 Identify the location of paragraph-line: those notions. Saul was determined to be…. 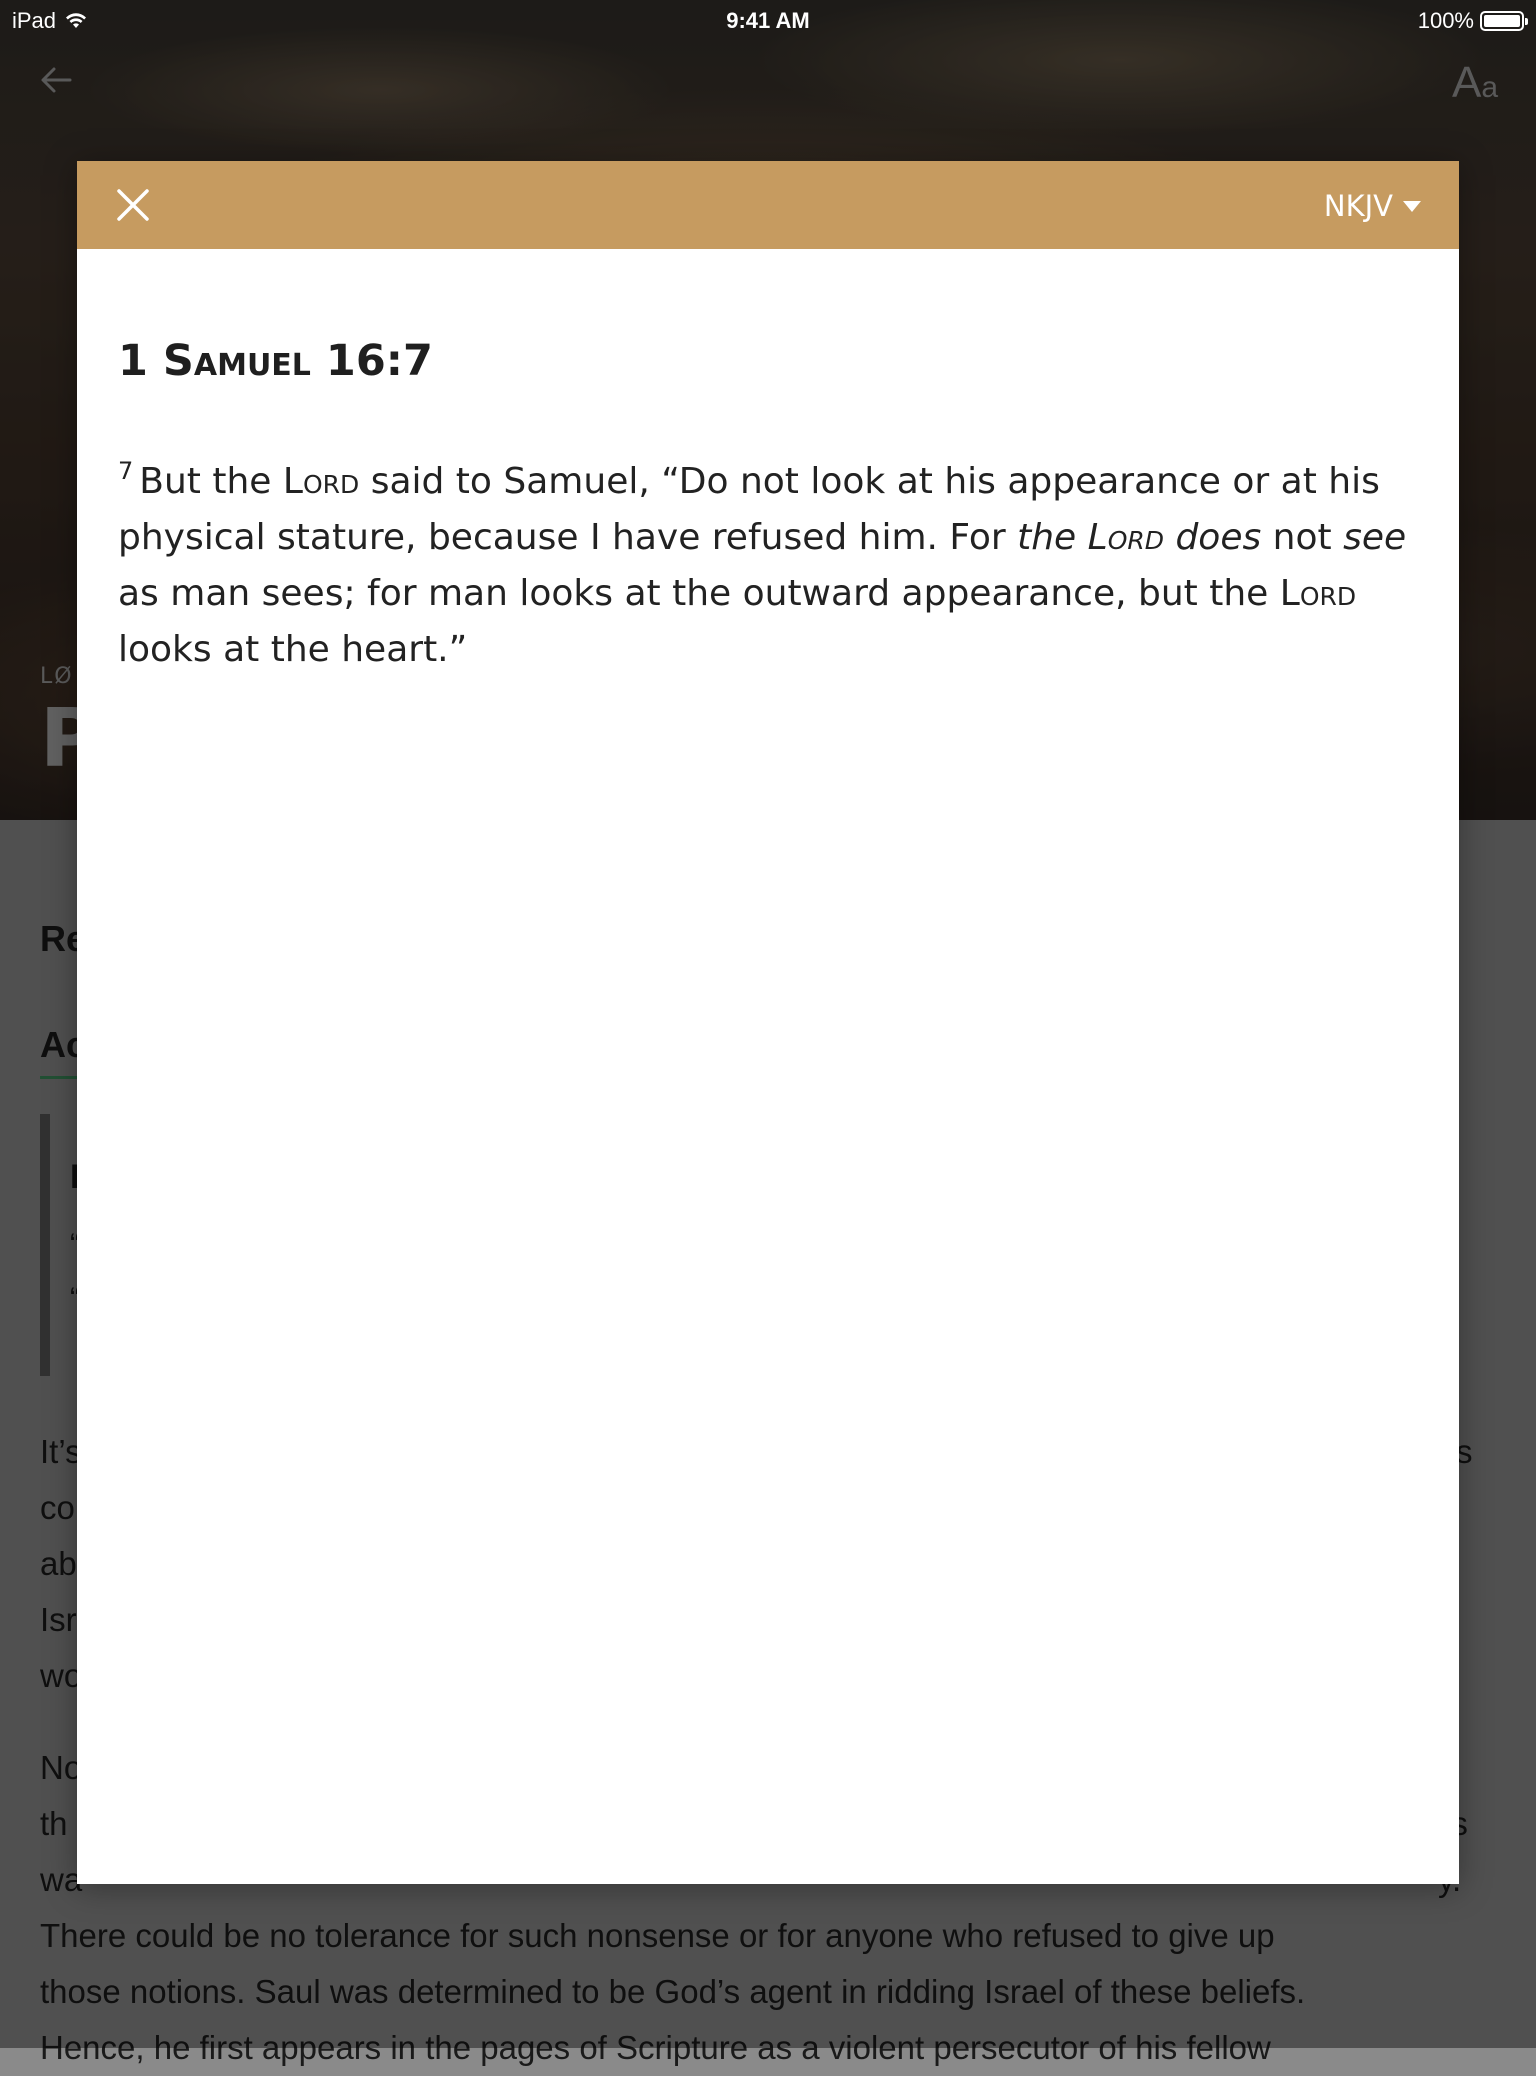
(673, 1991).